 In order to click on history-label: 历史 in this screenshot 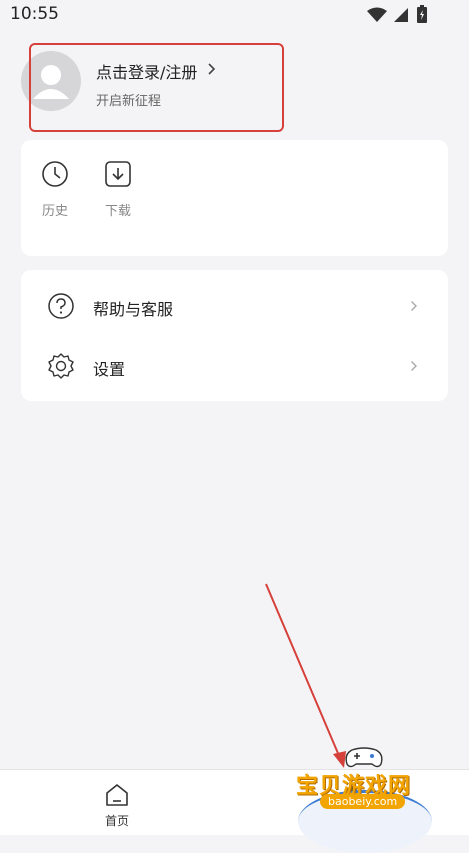, I will do `click(54, 211)`.